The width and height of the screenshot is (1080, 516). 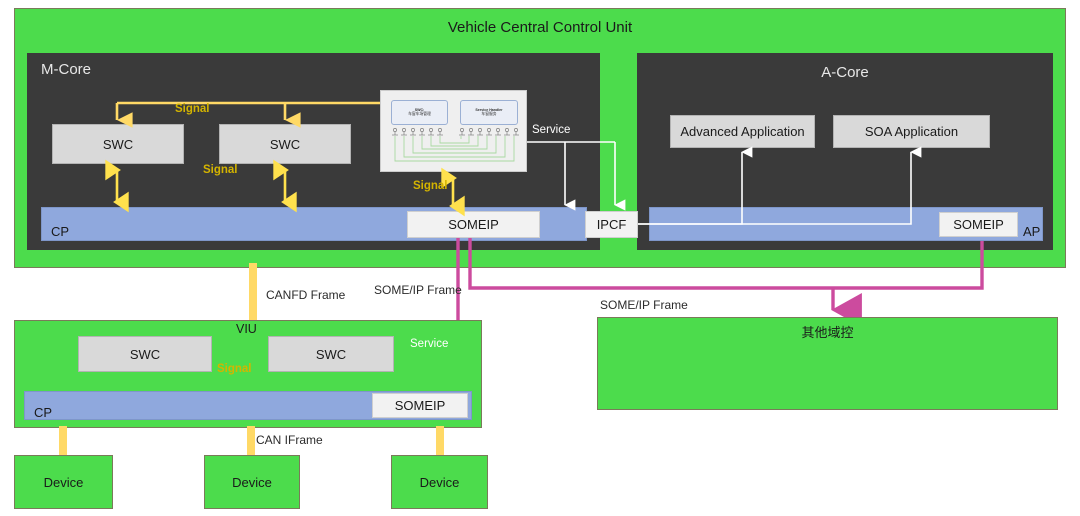 I want to click on m-core-title: M-Core, so click(x=66, y=69).